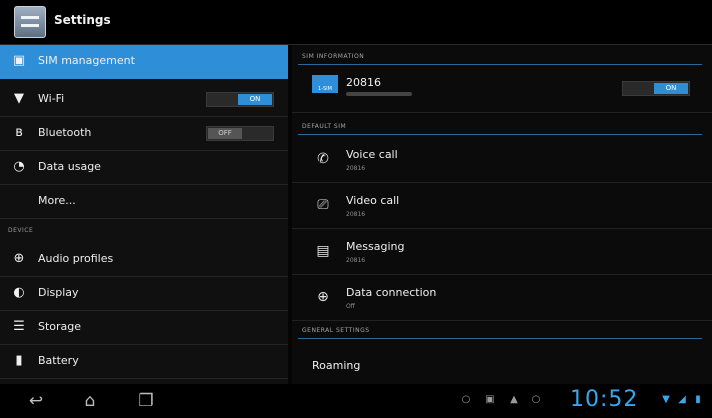  What do you see at coordinates (323, 251) in the screenshot?
I see `messaging-icon: ▤` at bounding box center [323, 251].